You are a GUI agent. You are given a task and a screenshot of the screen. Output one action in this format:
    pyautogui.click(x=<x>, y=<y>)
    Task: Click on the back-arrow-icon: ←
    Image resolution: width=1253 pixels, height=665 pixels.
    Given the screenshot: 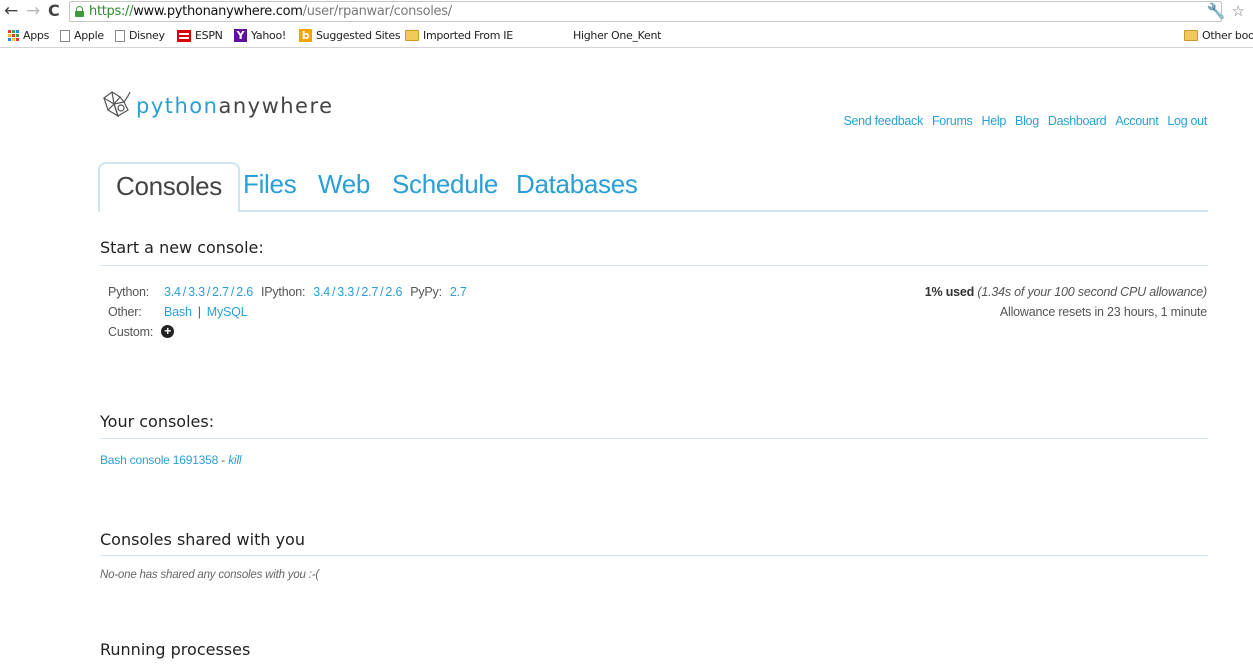 What is the action you would take?
    pyautogui.click(x=11, y=11)
    